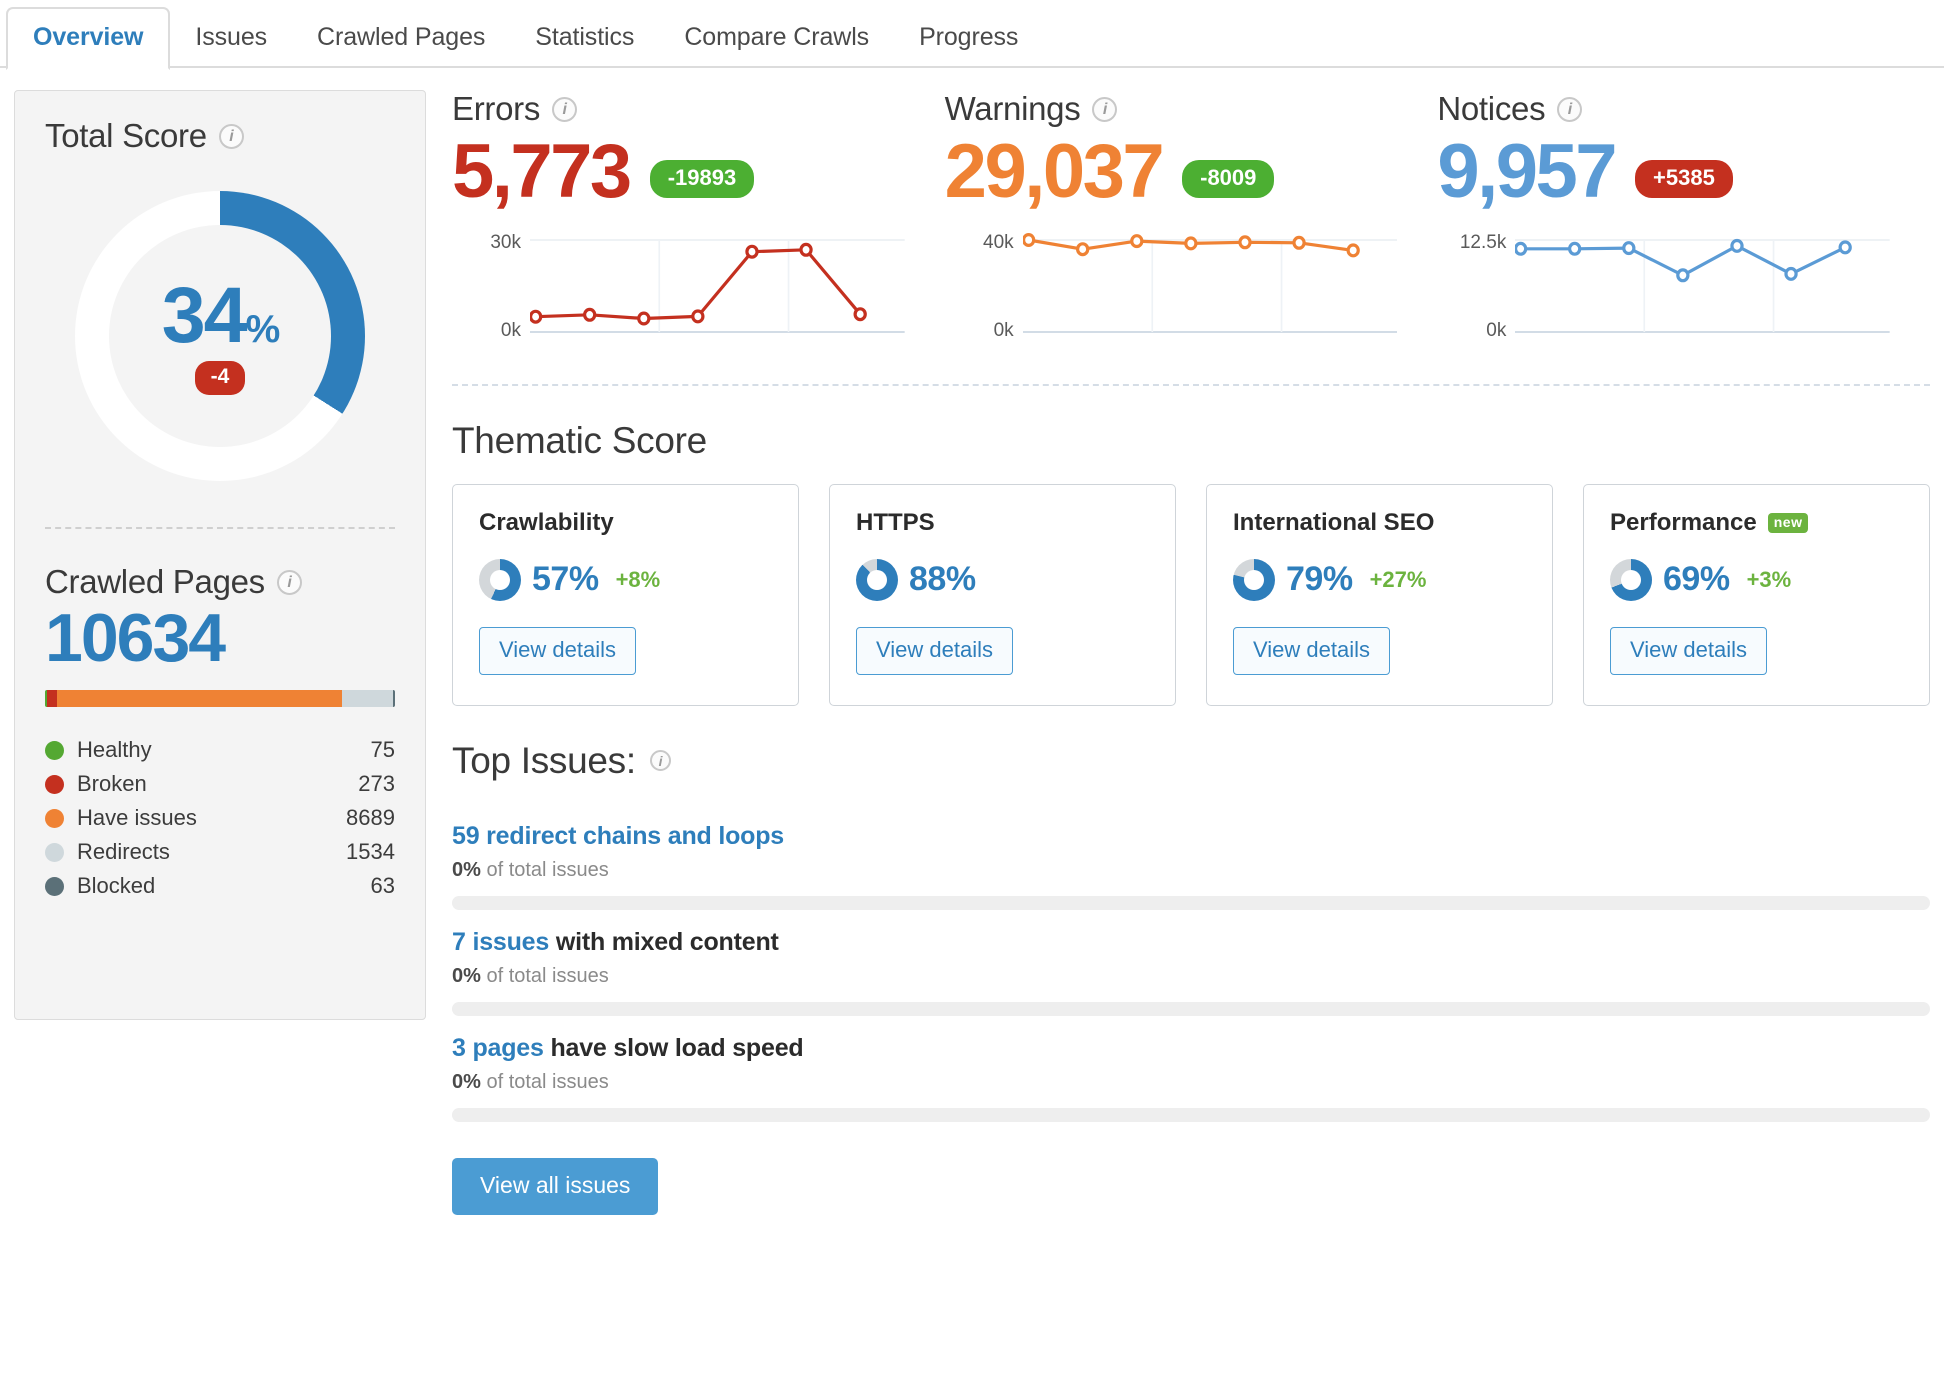  I want to click on score-number: 34, so click(204, 315).